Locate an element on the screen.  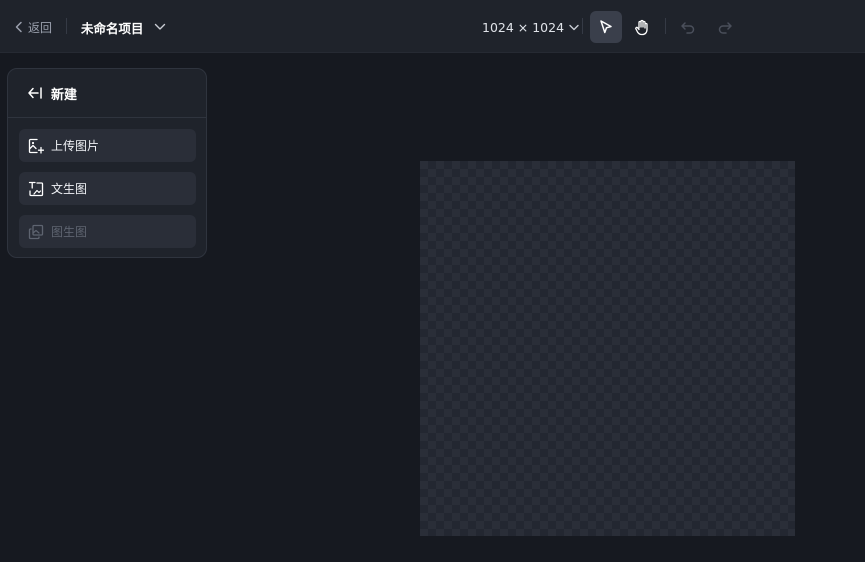
upload-image-button: 上传图片 is located at coordinates (107, 145).